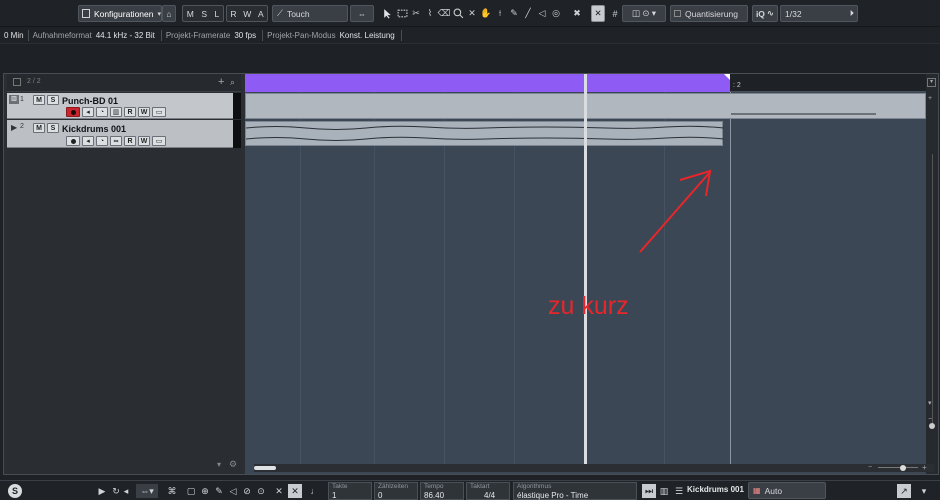  What do you see at coordinates (362, 13) in the screenshot?
I see `drag-mode-icon: ⇔` at bounding box center [362, 13].